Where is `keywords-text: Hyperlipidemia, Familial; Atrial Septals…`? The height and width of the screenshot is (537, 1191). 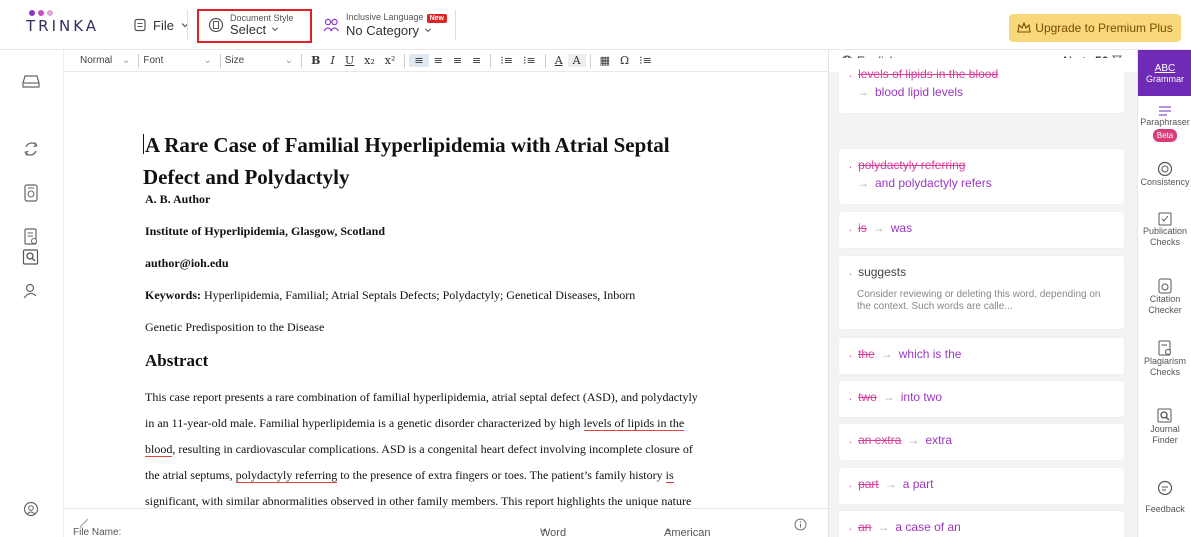
keywords-text: Hyperlipidemia, Familial; Atrial Septals… is located at coordinates (420, 295).